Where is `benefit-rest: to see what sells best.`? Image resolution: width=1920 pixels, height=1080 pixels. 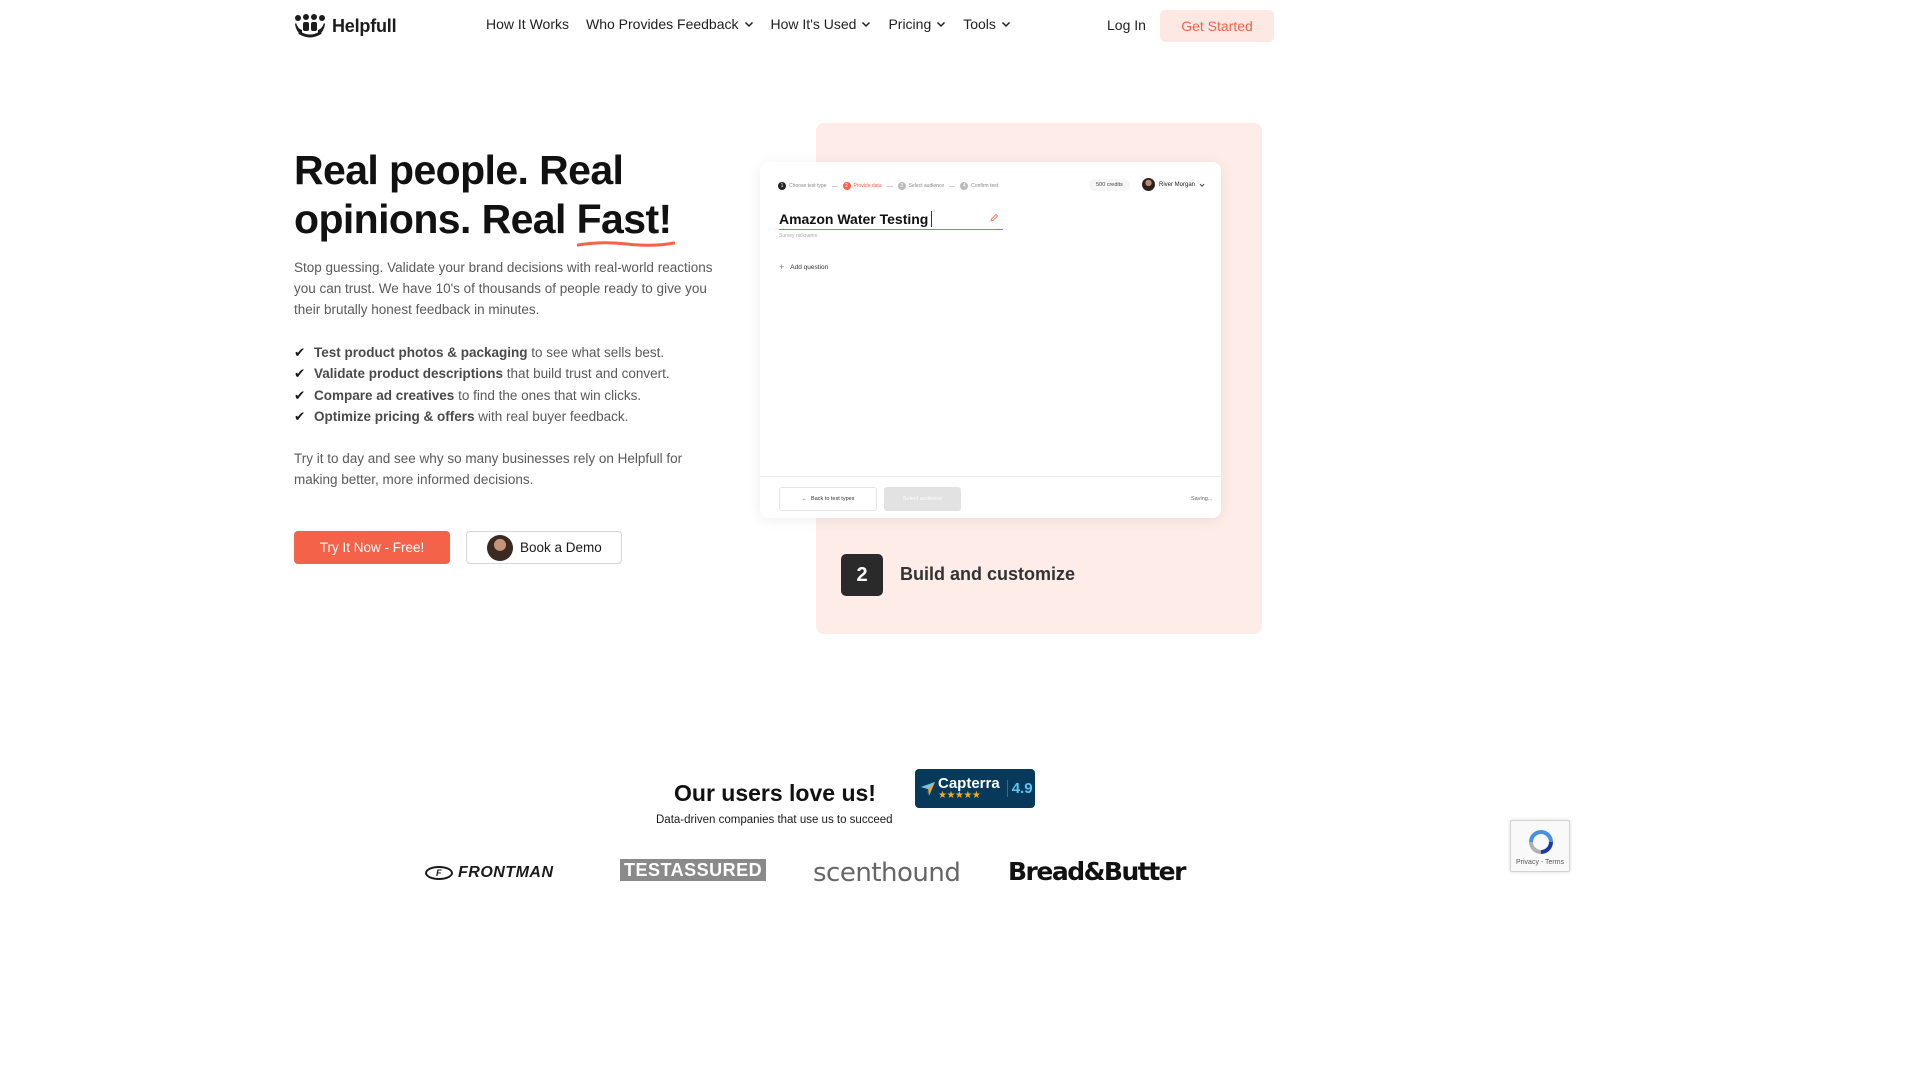 benefit-rest: to see what sells best. is located at coordinates (596, 352).